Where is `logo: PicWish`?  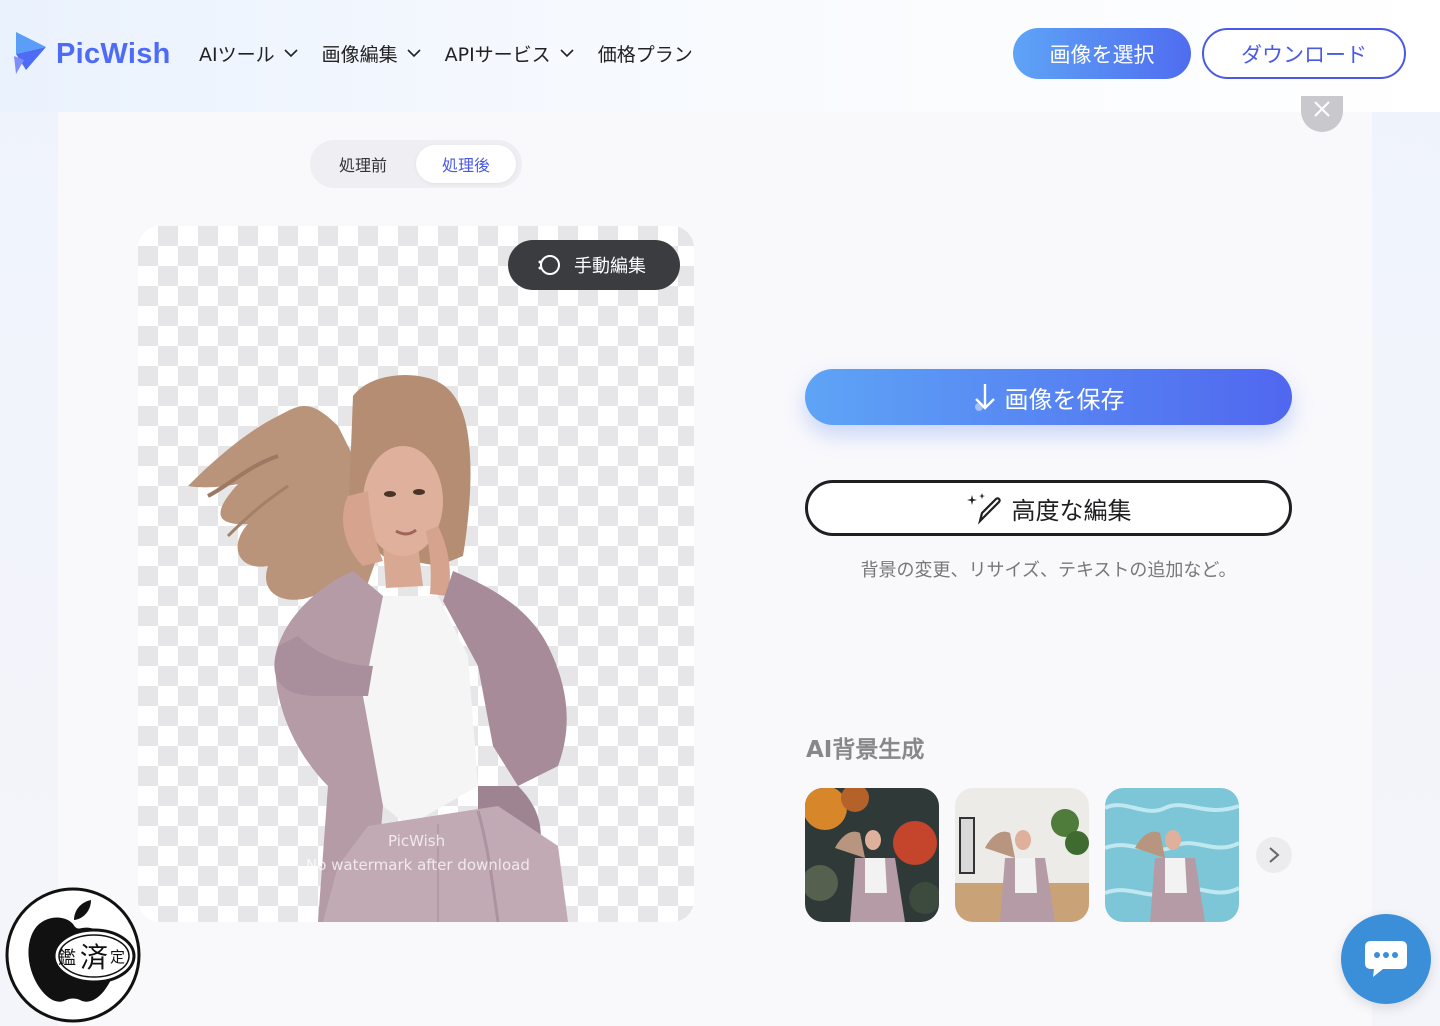 logo: PicWish is located at coordinates (91, 54).